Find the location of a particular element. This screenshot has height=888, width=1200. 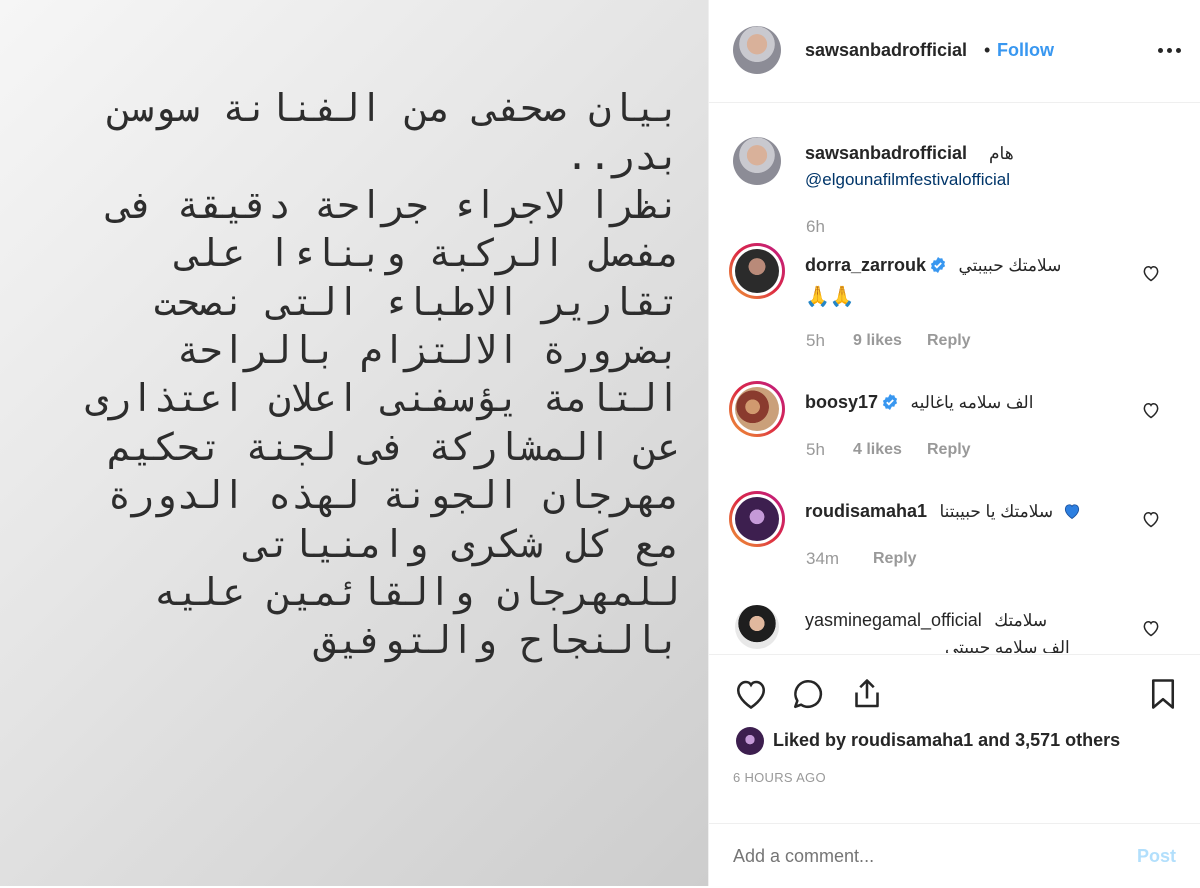

caption-time: 6h is located at coordinates (815, 227).